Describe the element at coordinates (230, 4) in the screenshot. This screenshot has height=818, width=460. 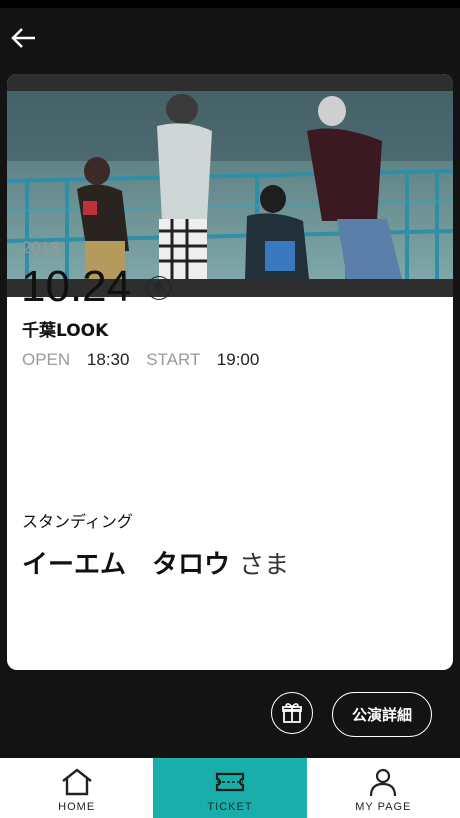
I see `status-strip` at that location.